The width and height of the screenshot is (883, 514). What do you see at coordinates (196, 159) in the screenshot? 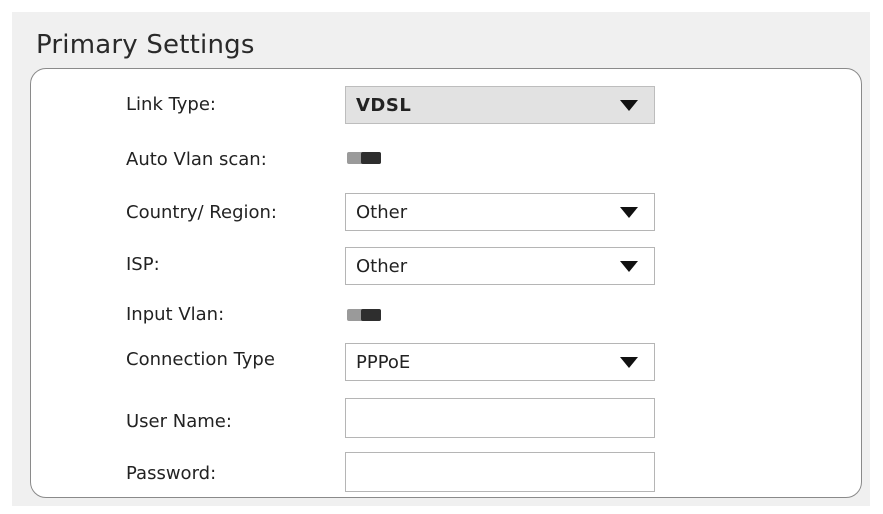
I see `auto-vlan-scan-label: Auto Vlan scan:` at bounding box center [196, 159].